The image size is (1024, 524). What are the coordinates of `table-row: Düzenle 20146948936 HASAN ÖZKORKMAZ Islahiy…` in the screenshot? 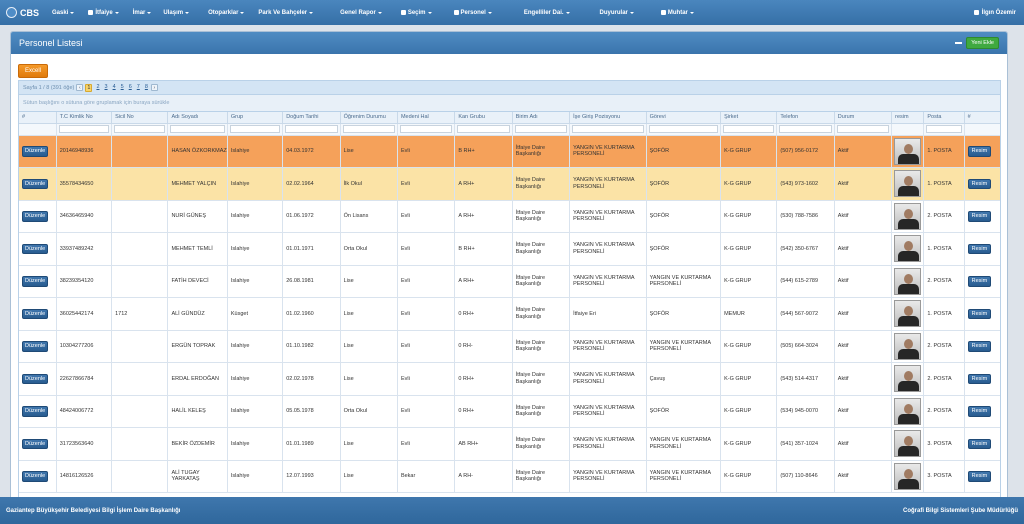 It's located at (509, 151).